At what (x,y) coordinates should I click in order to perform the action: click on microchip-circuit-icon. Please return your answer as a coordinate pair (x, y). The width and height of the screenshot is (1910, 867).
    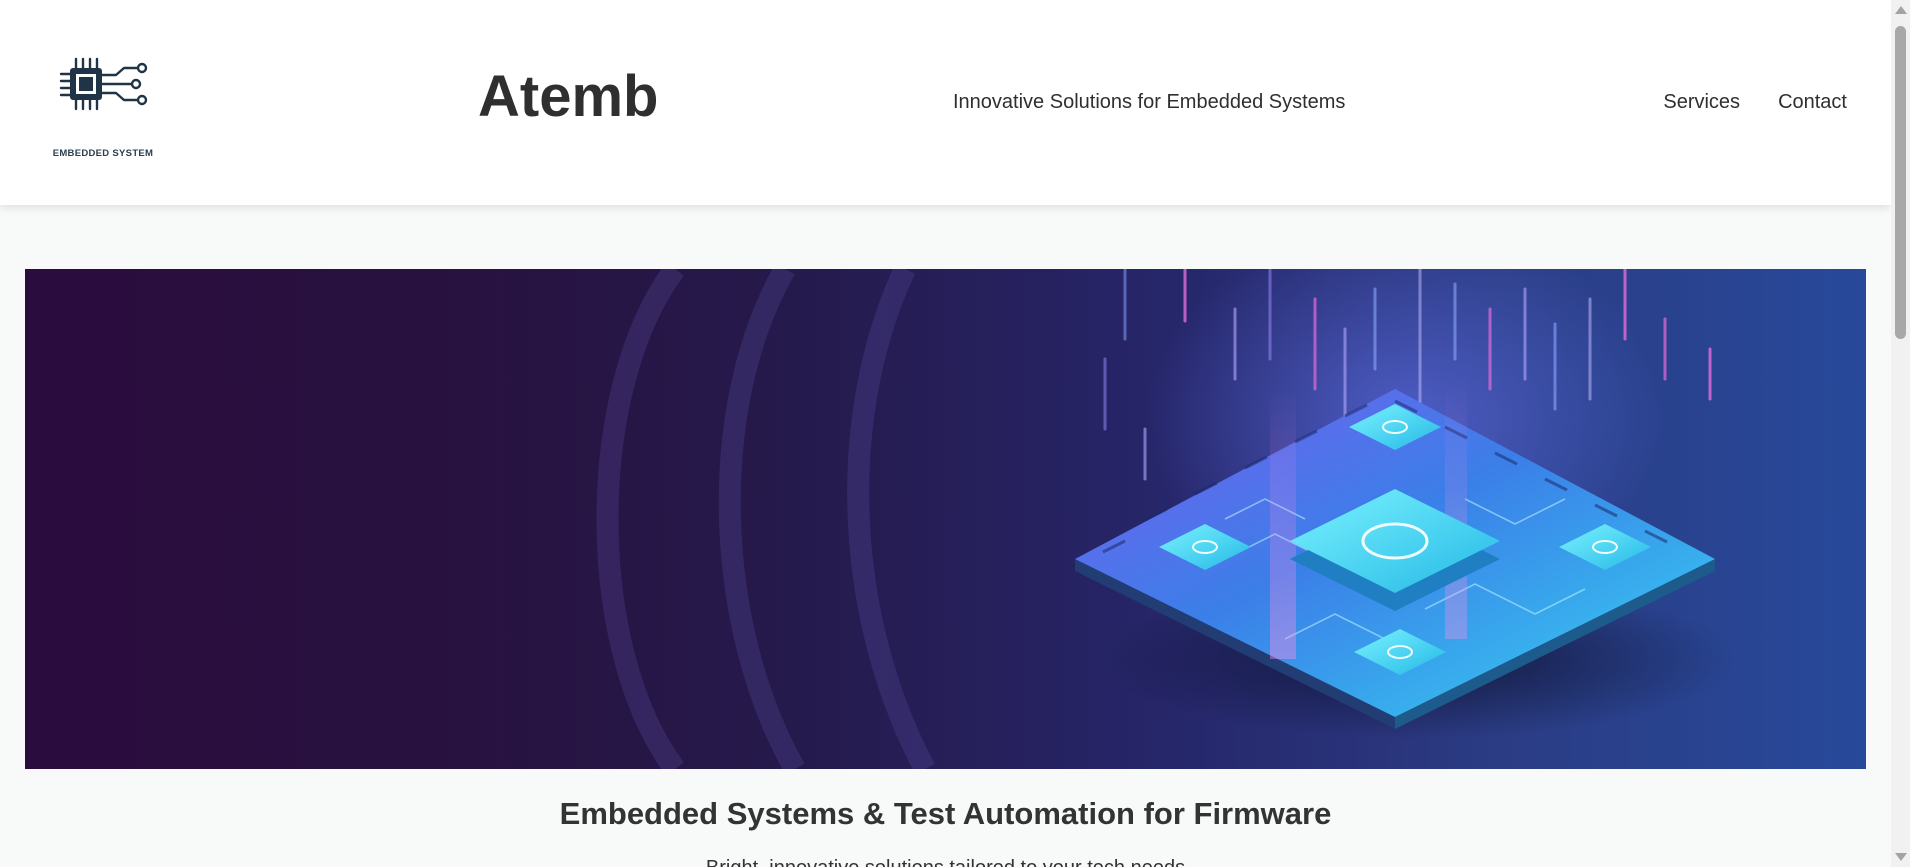
    Looking at the image, I should click on (103, 84).